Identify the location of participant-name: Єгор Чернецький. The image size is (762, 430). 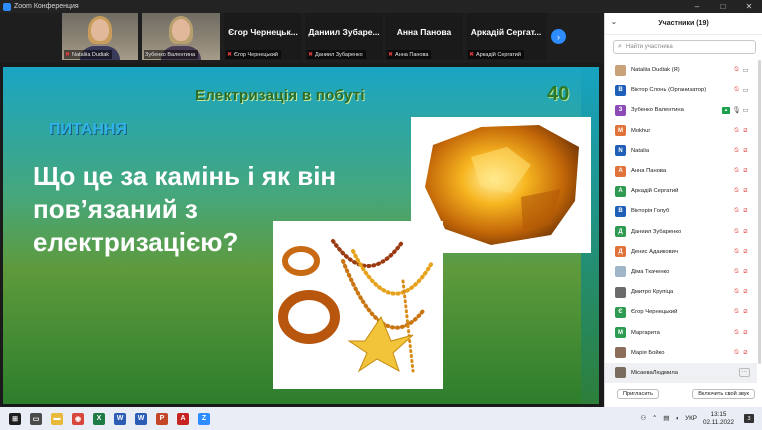
(654, 312).